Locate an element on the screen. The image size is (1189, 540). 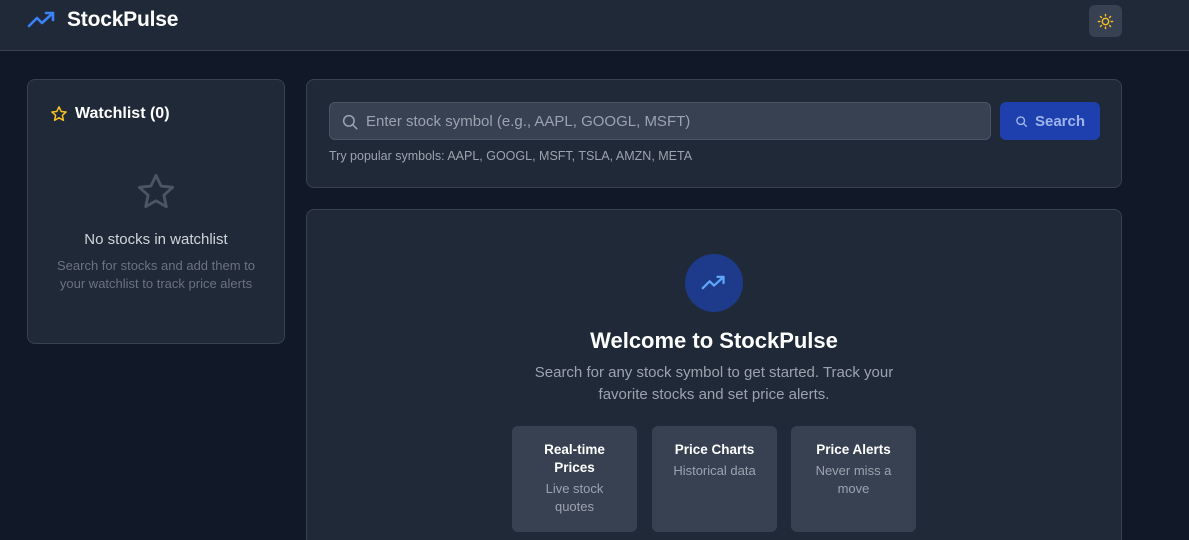
watchlist-title: Watchlist (0) is located at coordinates (122, 113).